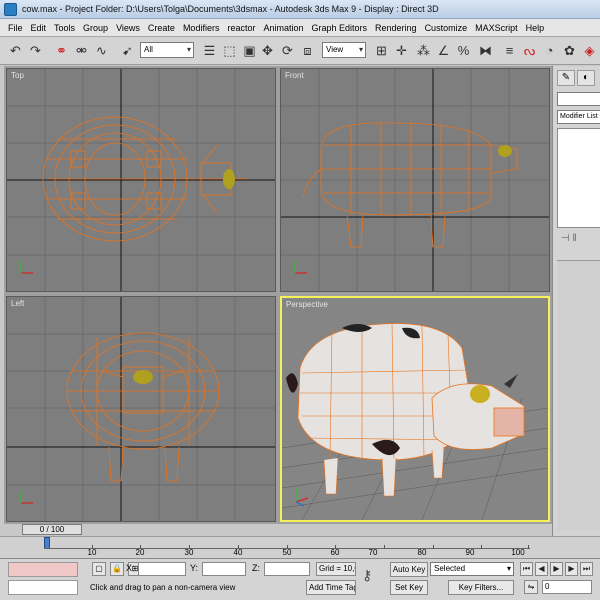 The height and width of the screenshot is (600, 600). Describe the element at coordinates (283, 28) in the screenshot. I see `menu-animation: Animation` at that location.